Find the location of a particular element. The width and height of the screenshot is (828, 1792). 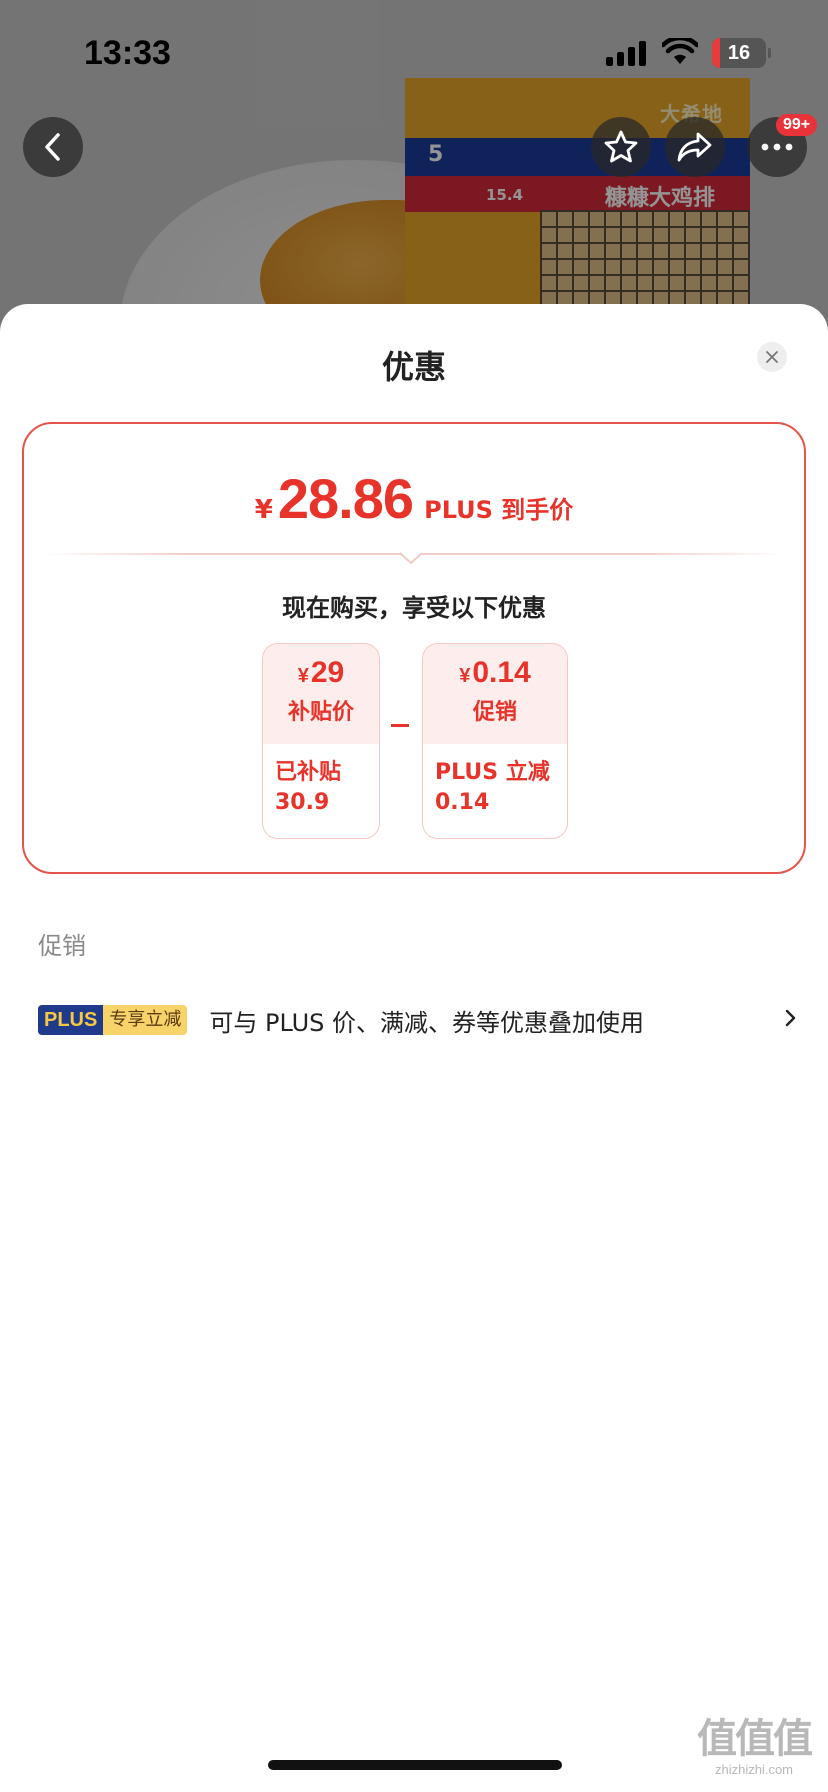

subsidy-value: 29 is located at coordinates (327, 672).